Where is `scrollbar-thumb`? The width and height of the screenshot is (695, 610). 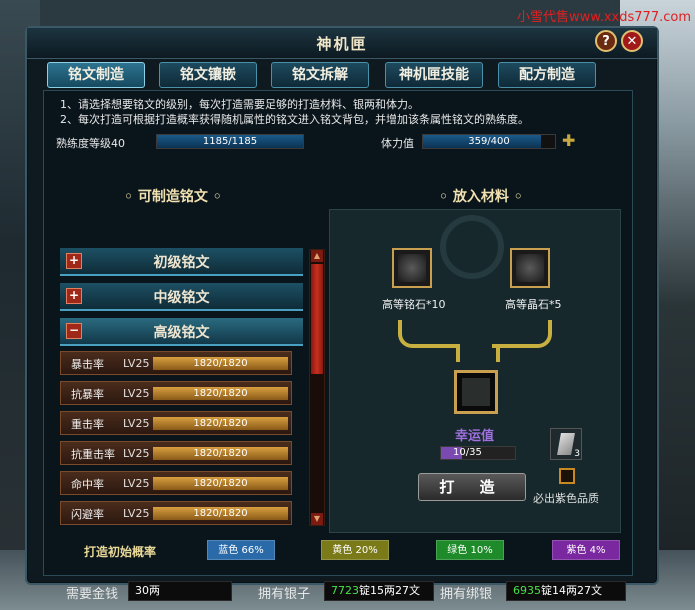 scrollbar-thumb is located at coordinates (317, 319).